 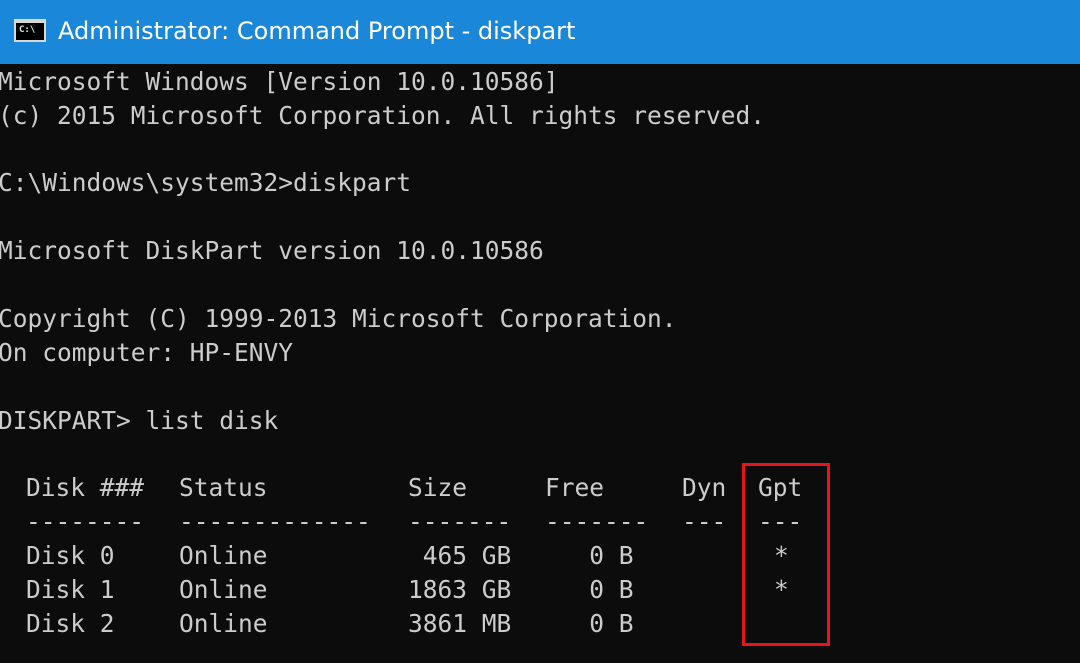 I want to click on table-row: Disk 1 Online 1863 GB 0 B *, so click(x=394, y=590).